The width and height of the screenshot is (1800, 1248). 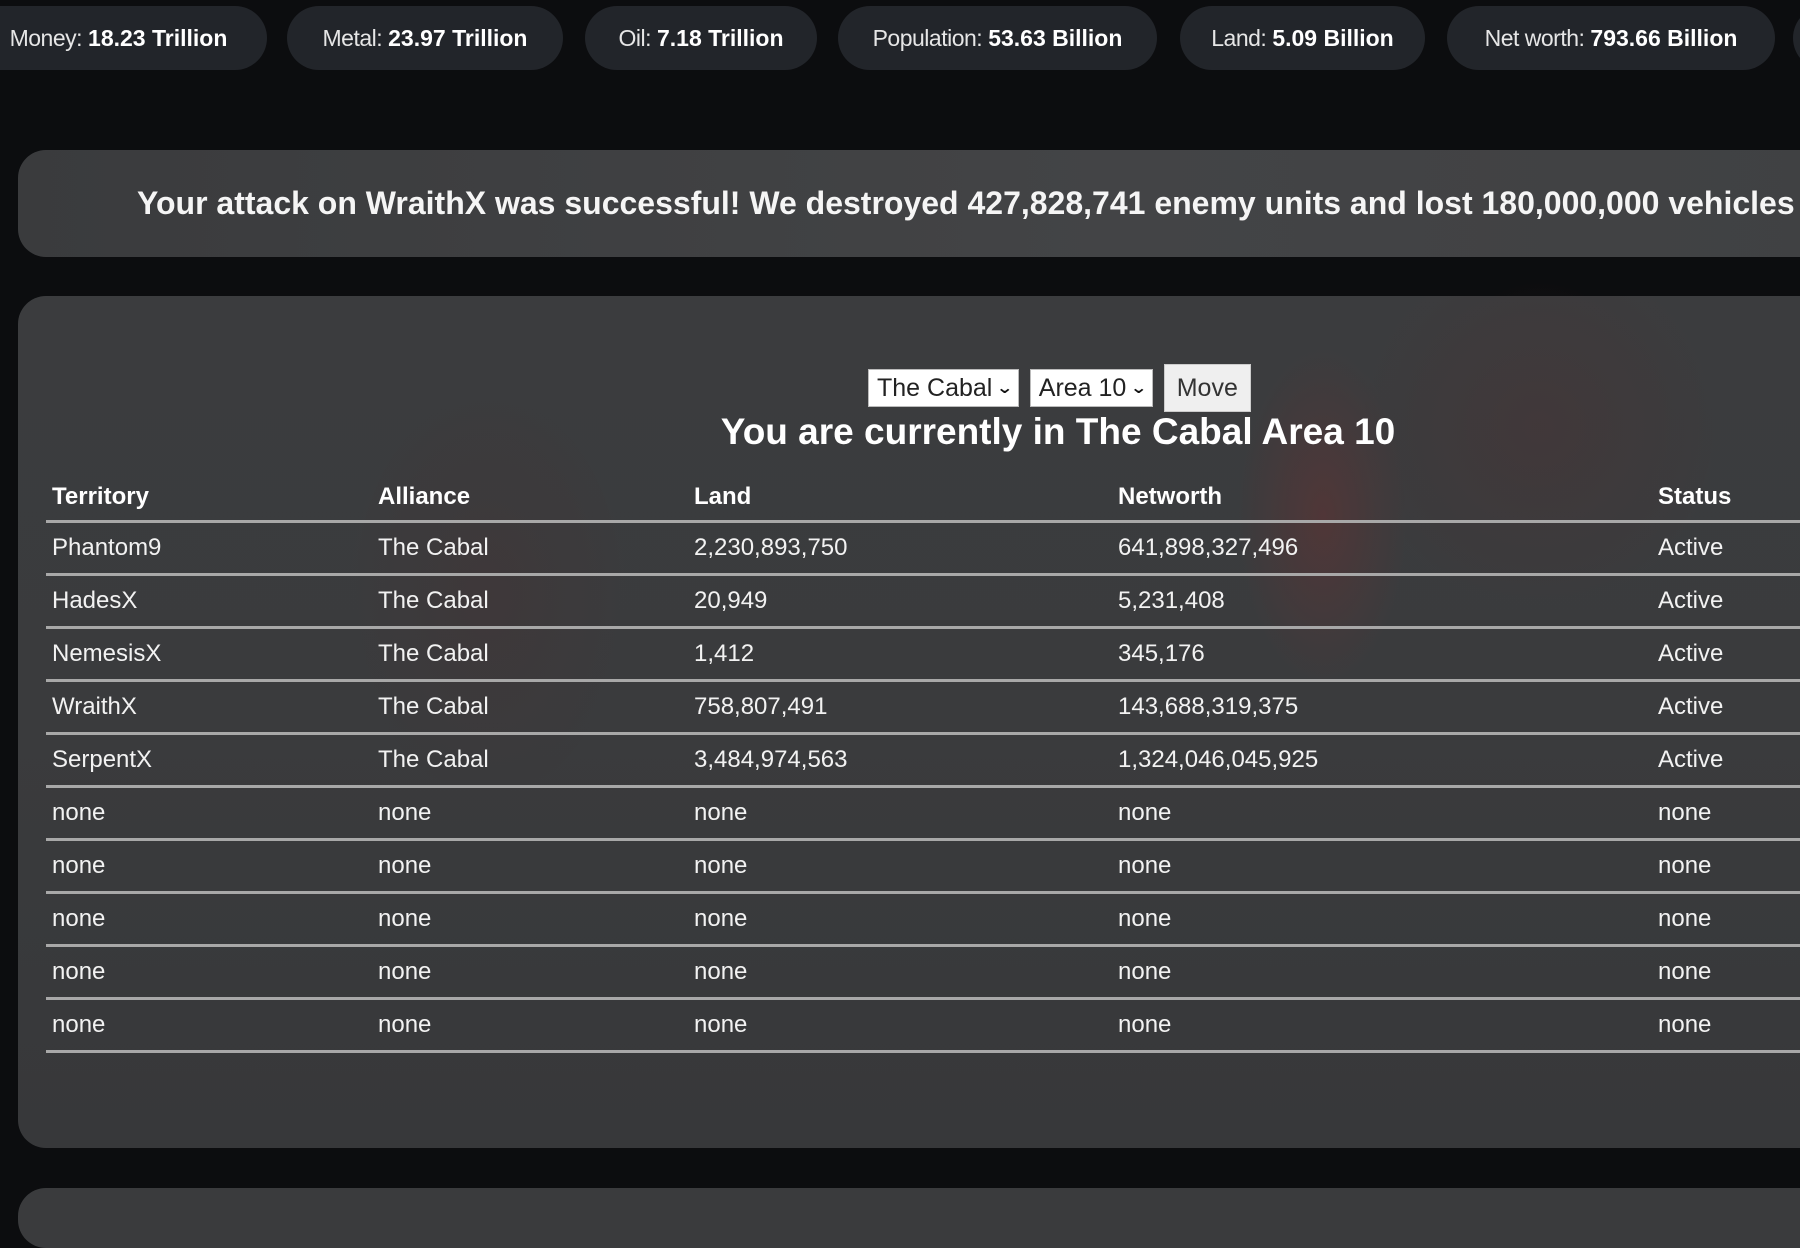 I want to click on stat-overflow, so click(x=1796, y=38).